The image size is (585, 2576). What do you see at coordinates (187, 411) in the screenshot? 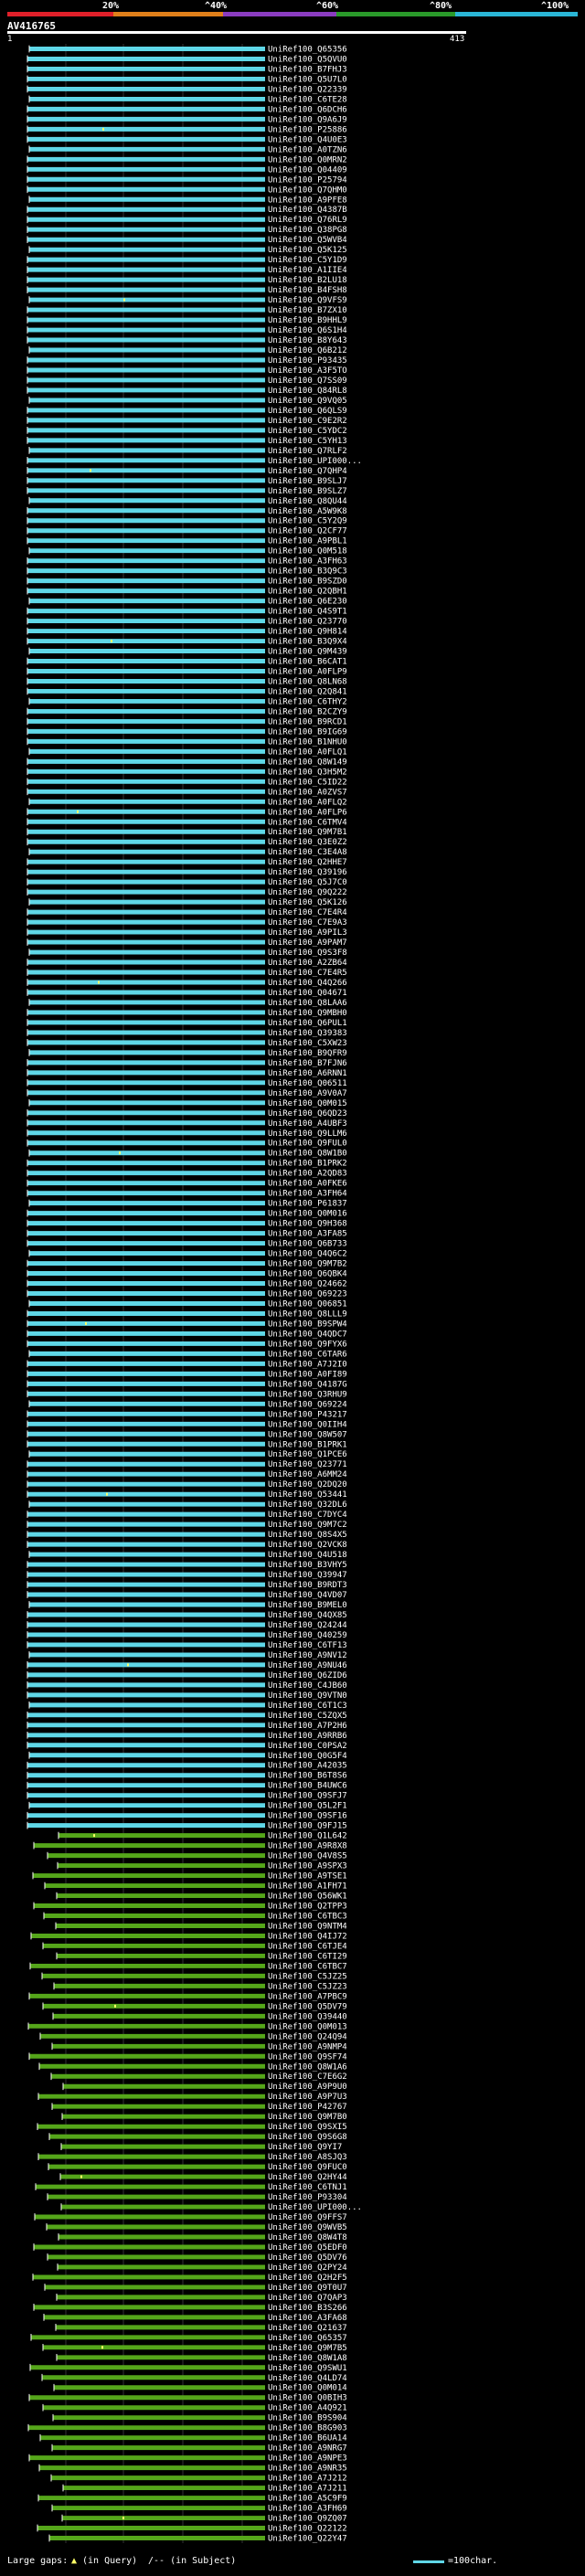
I see `hit-row: UniRef100_Q6QLS9` at bounding box center [187, 411].